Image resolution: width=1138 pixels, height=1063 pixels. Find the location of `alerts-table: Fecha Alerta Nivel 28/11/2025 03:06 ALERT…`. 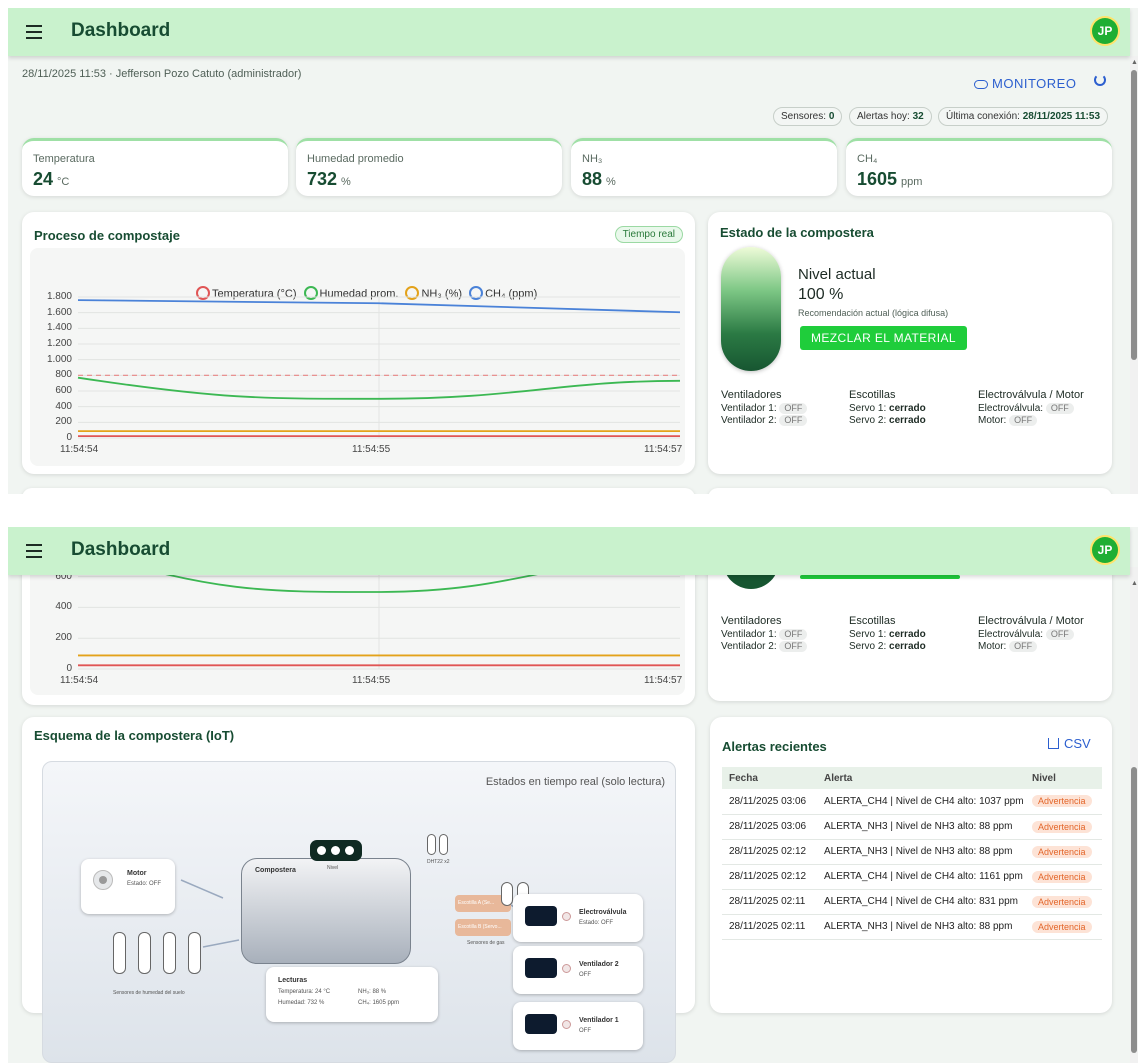

alerts-table: Fecha Alerta Nivel 28/11/2025 03:06 ALERT… is located at coordinates (912, 853).